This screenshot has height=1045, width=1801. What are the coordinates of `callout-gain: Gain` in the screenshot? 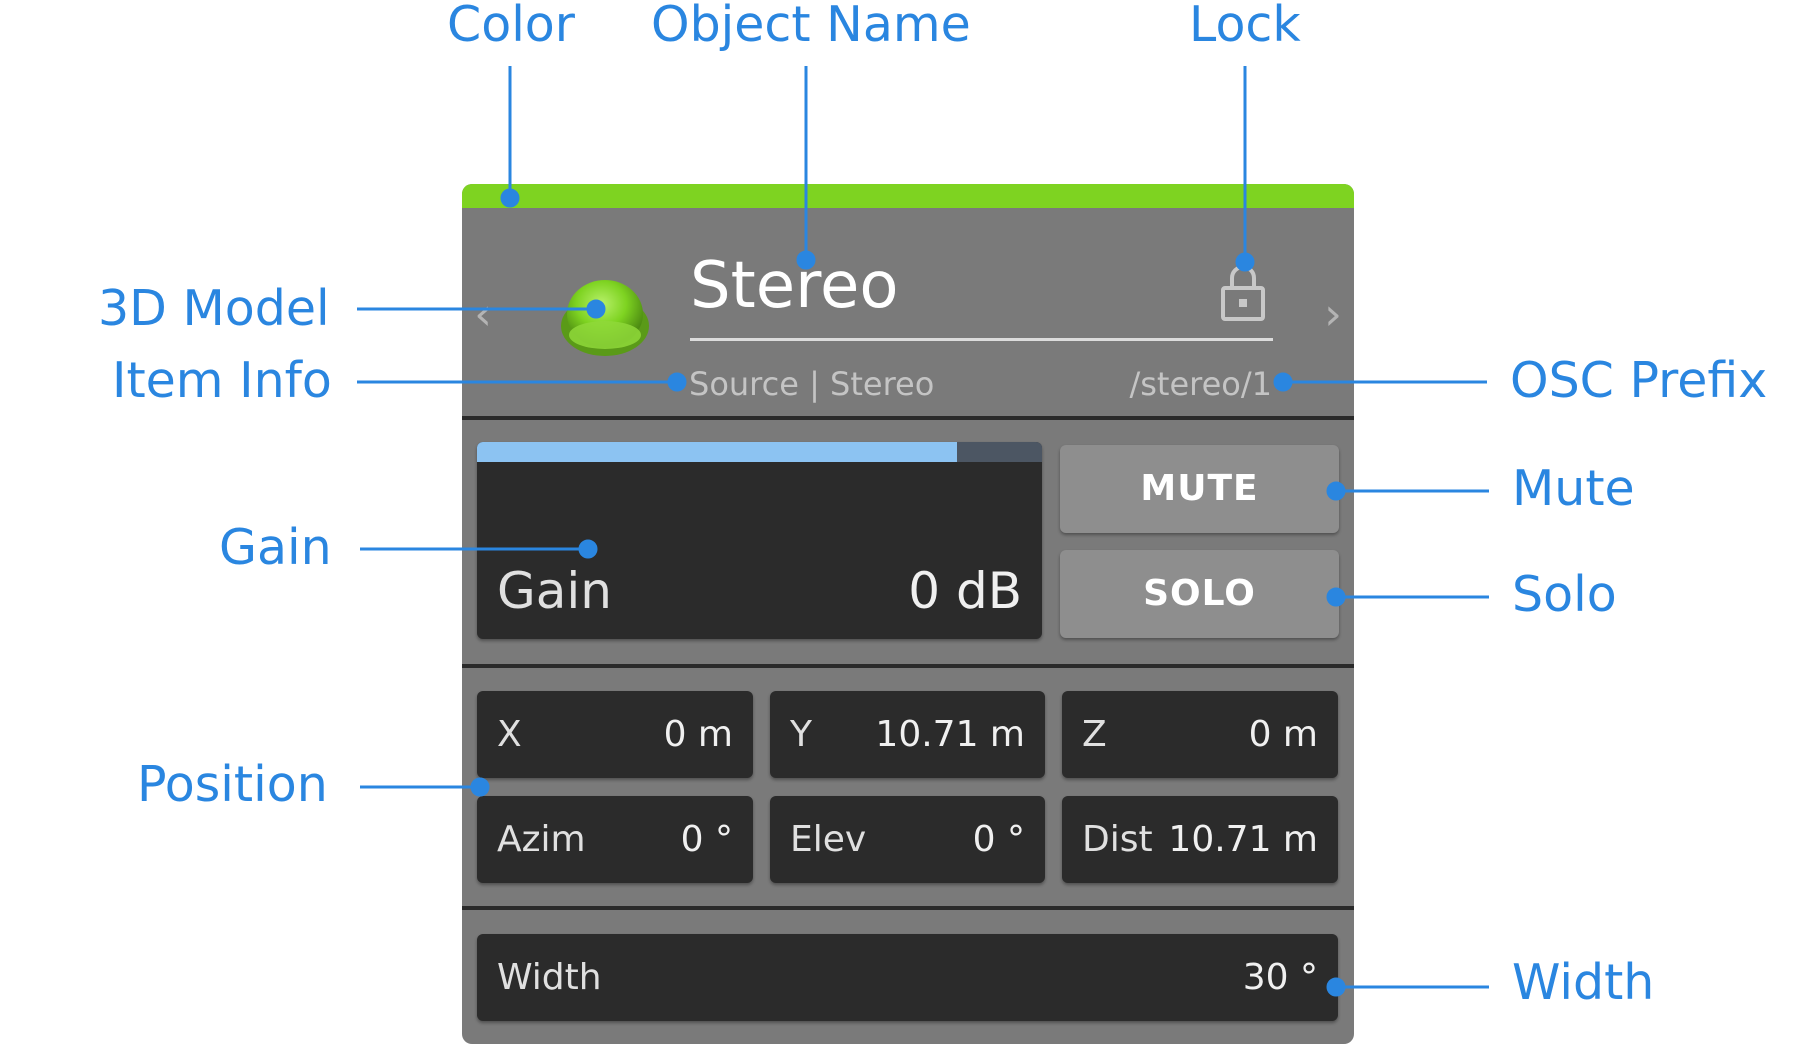 It's located at (275, 547).